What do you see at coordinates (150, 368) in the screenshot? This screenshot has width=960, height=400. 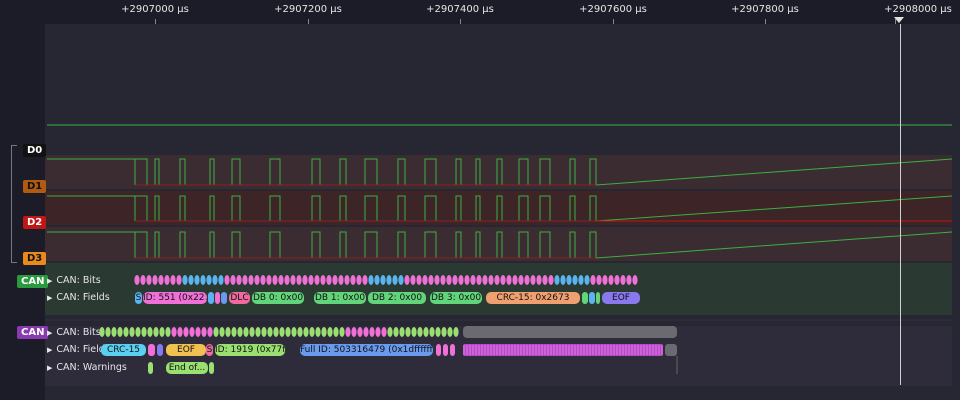 I see `warning-connector` at bounding box center [150, 368].